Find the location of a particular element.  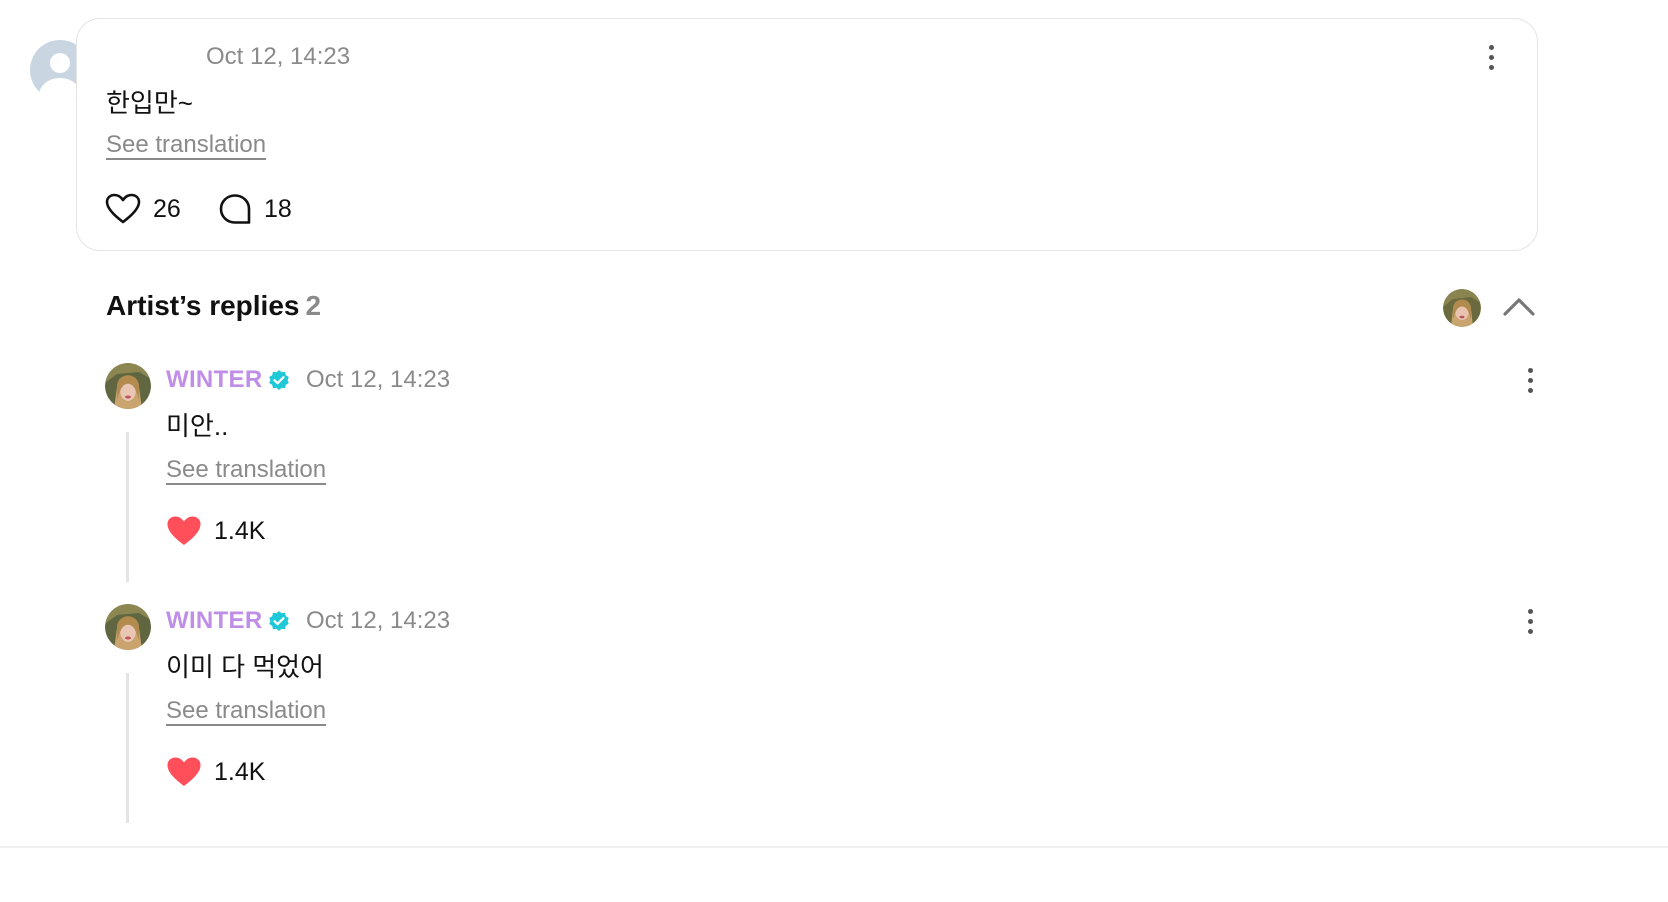

reply-text: 미안.. is located at coordinates (197, 426).